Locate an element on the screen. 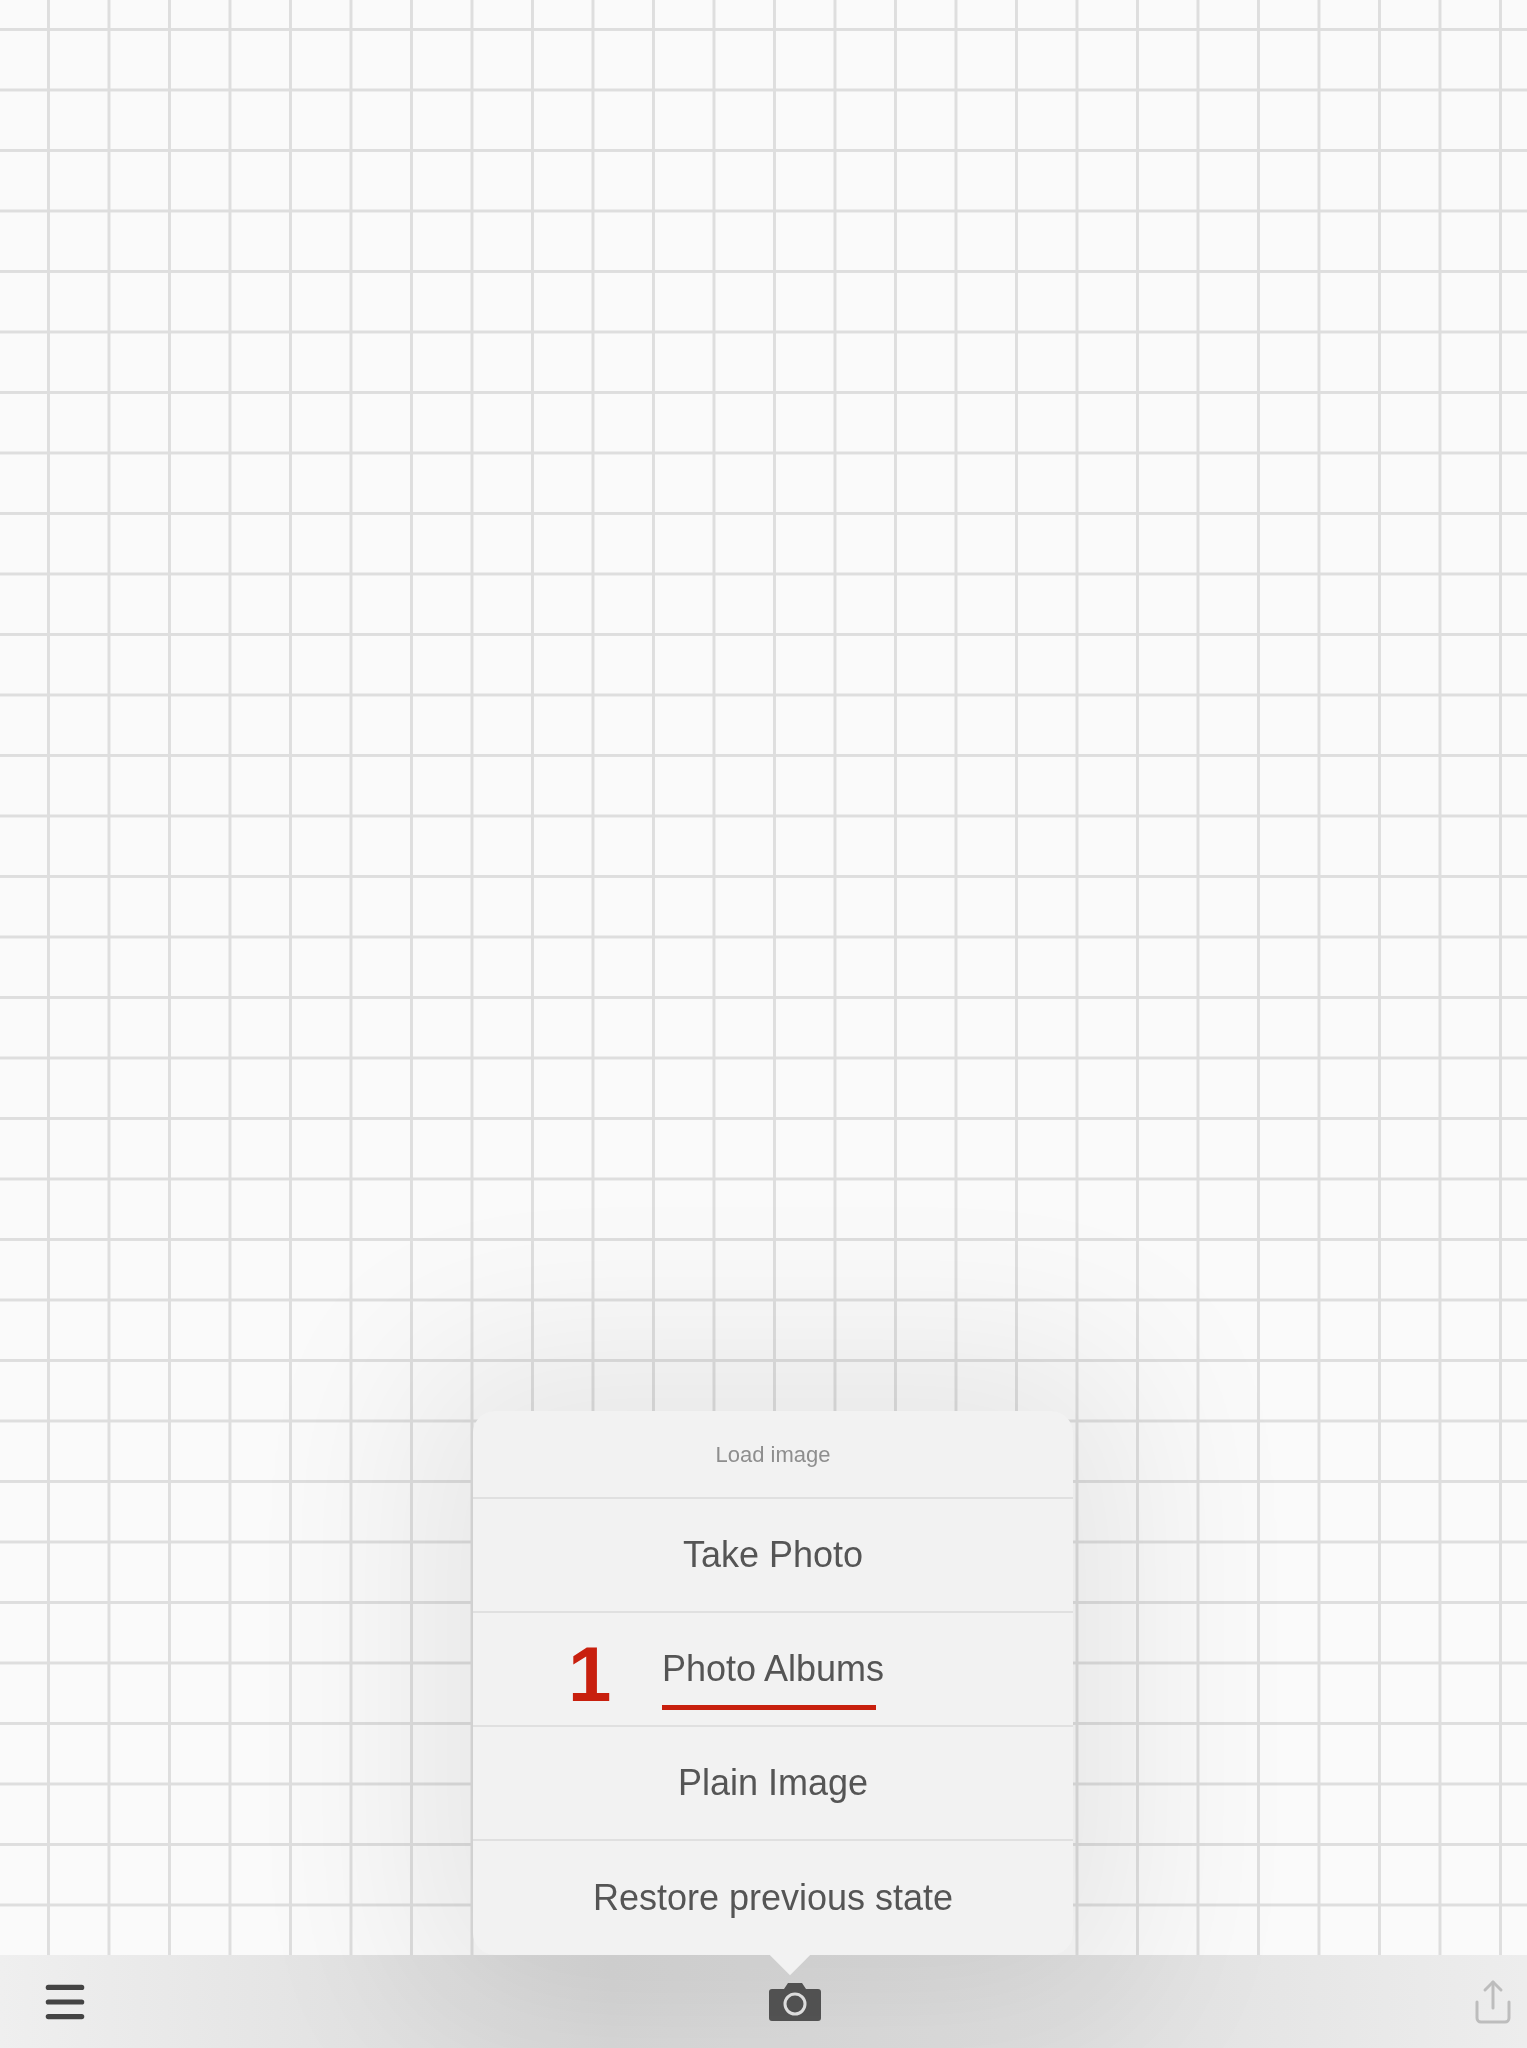 The width and height of the screenshot is (1527, 2048). annotation-number: 1 is located at coordinates (590, 1674).